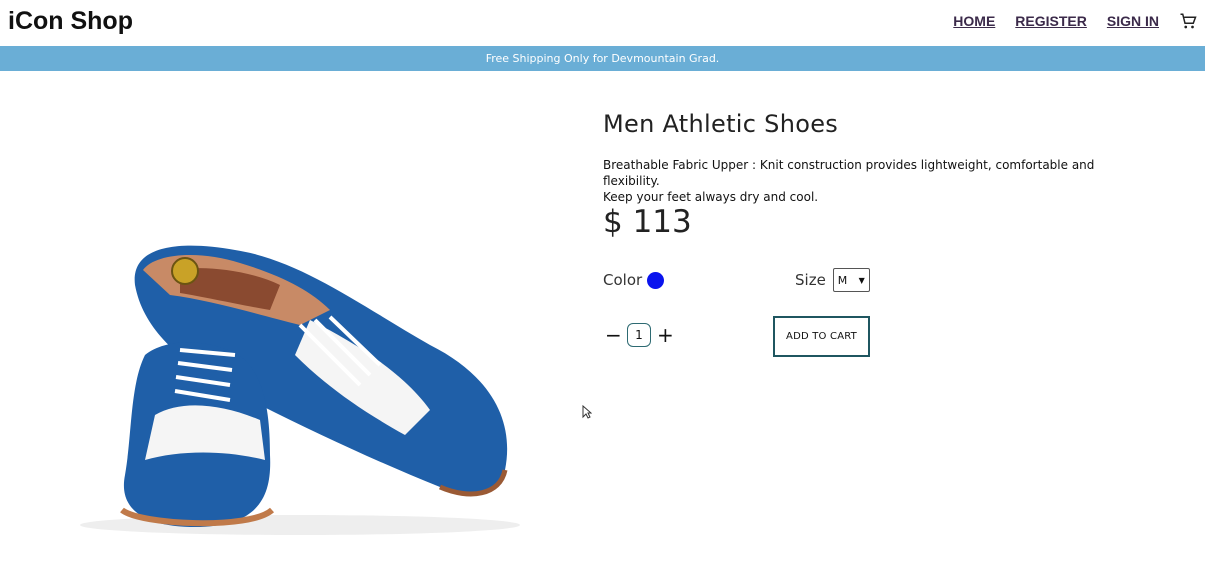 Image resolution: width=1205 pixels, height=562 pixels. I want to click on main-nav: HOME REGISTER SIGN IN, so click(1065, 21).